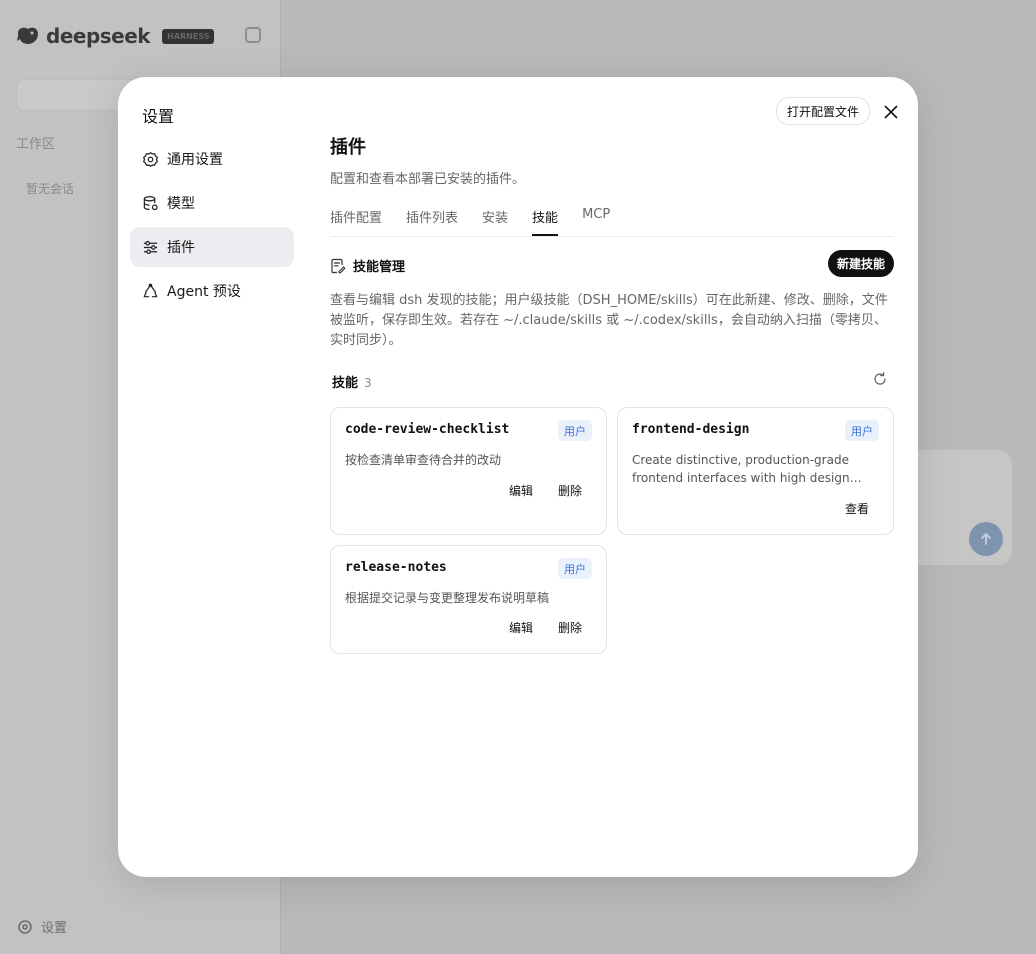  Describe the element at coordinates (181, 248) in the screenshot. I see `nav-item-label: 插件` at that location.